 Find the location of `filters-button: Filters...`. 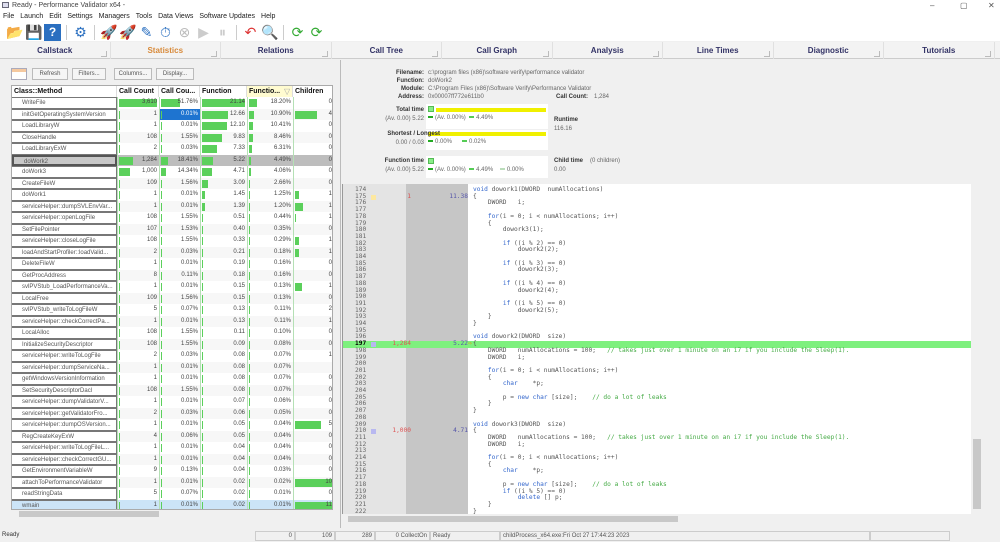

filters-button: Filters... is located at coordinates (89, 74).